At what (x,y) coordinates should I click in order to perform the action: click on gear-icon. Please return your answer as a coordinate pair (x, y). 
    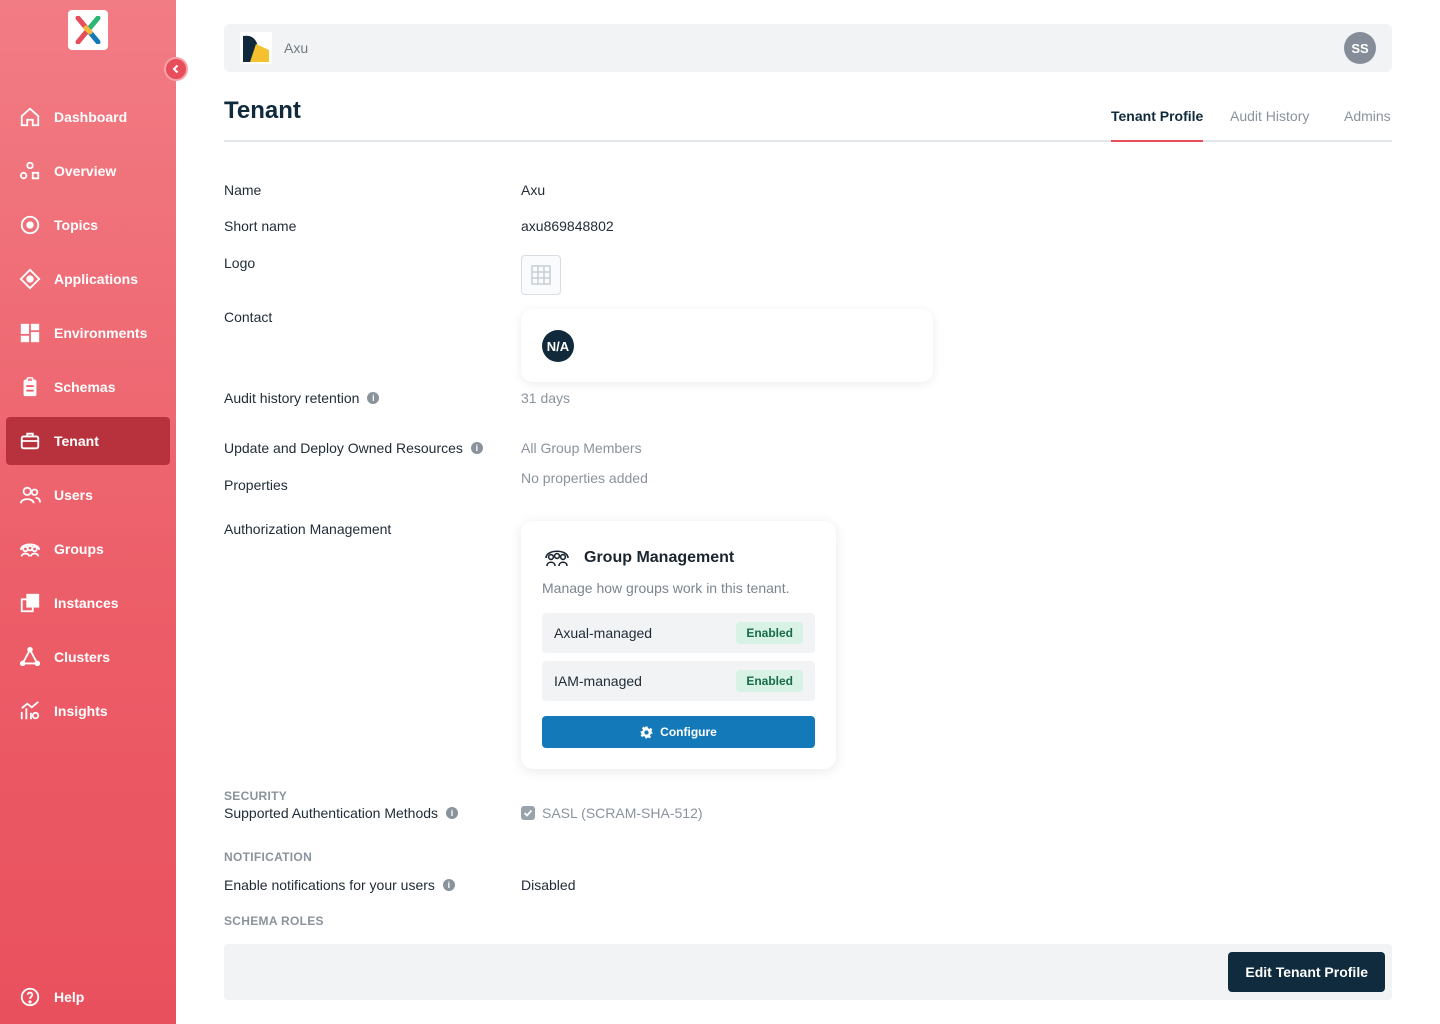
    Looking at the image, I should click on (646, 732).